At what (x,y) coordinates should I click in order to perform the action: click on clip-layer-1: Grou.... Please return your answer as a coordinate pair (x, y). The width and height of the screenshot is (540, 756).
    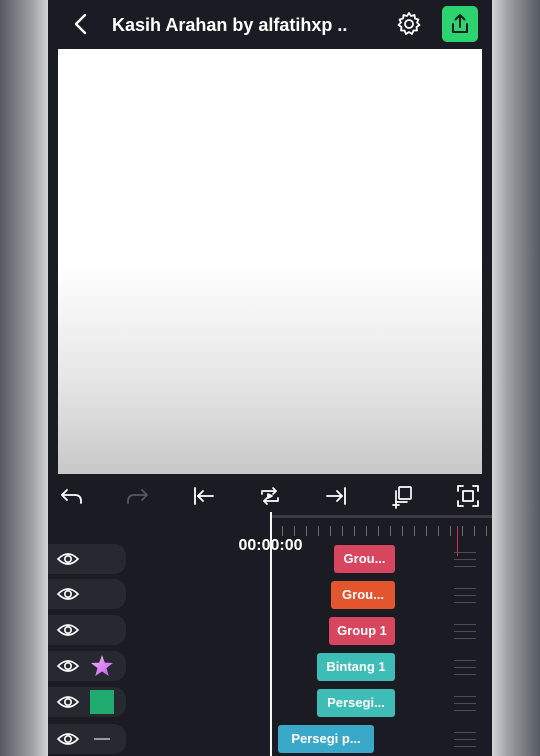
    Looking at the image, I should click on (364, 559).